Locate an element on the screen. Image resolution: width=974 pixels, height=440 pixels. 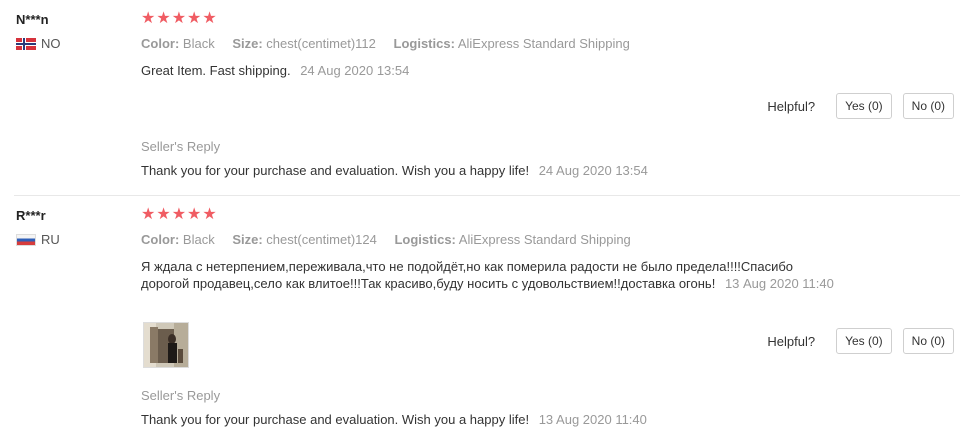
reviewer-name: N***n is located at coordinates (32, 19).